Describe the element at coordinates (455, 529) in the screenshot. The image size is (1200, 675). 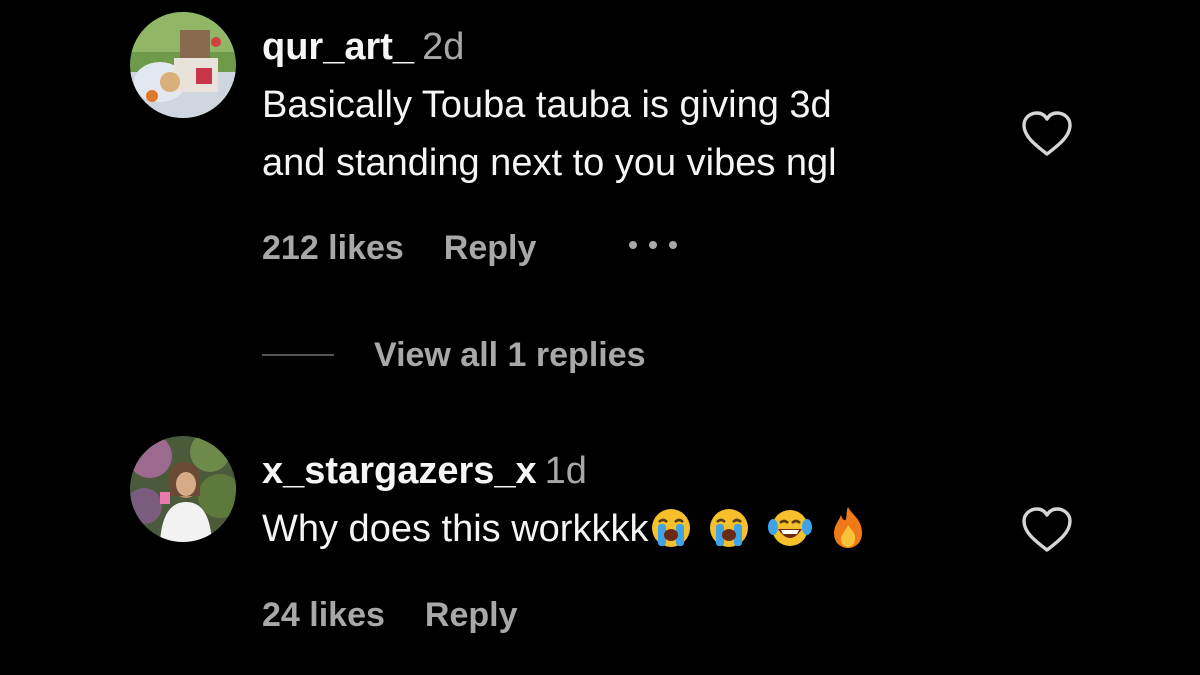
I see `comment-text-line: Why does this workkkk` at that location.